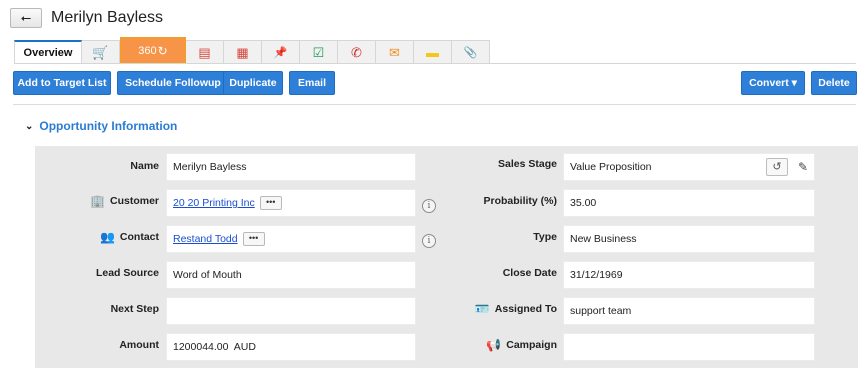  Describe the element at coordinates (134, 309) in the screenshot. I see `next-step-label: Next Step` at that location.